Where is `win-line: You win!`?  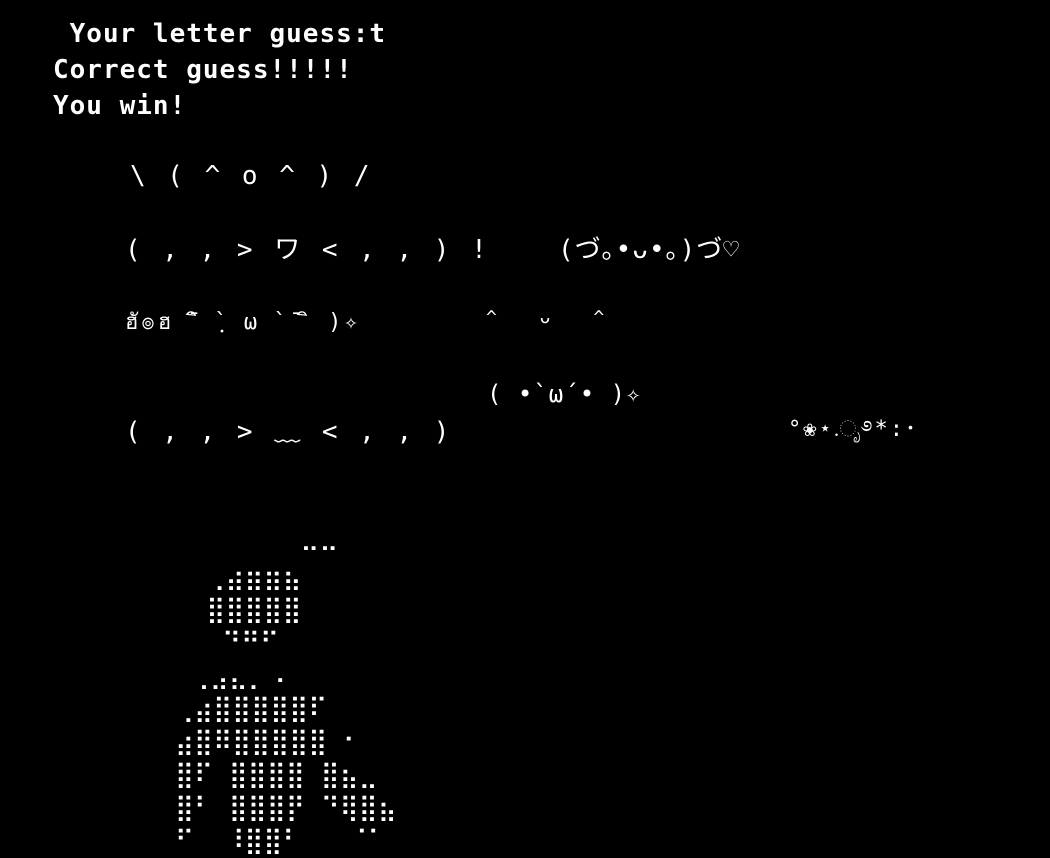 win-line: You win! is located at coordinates (120, 106).